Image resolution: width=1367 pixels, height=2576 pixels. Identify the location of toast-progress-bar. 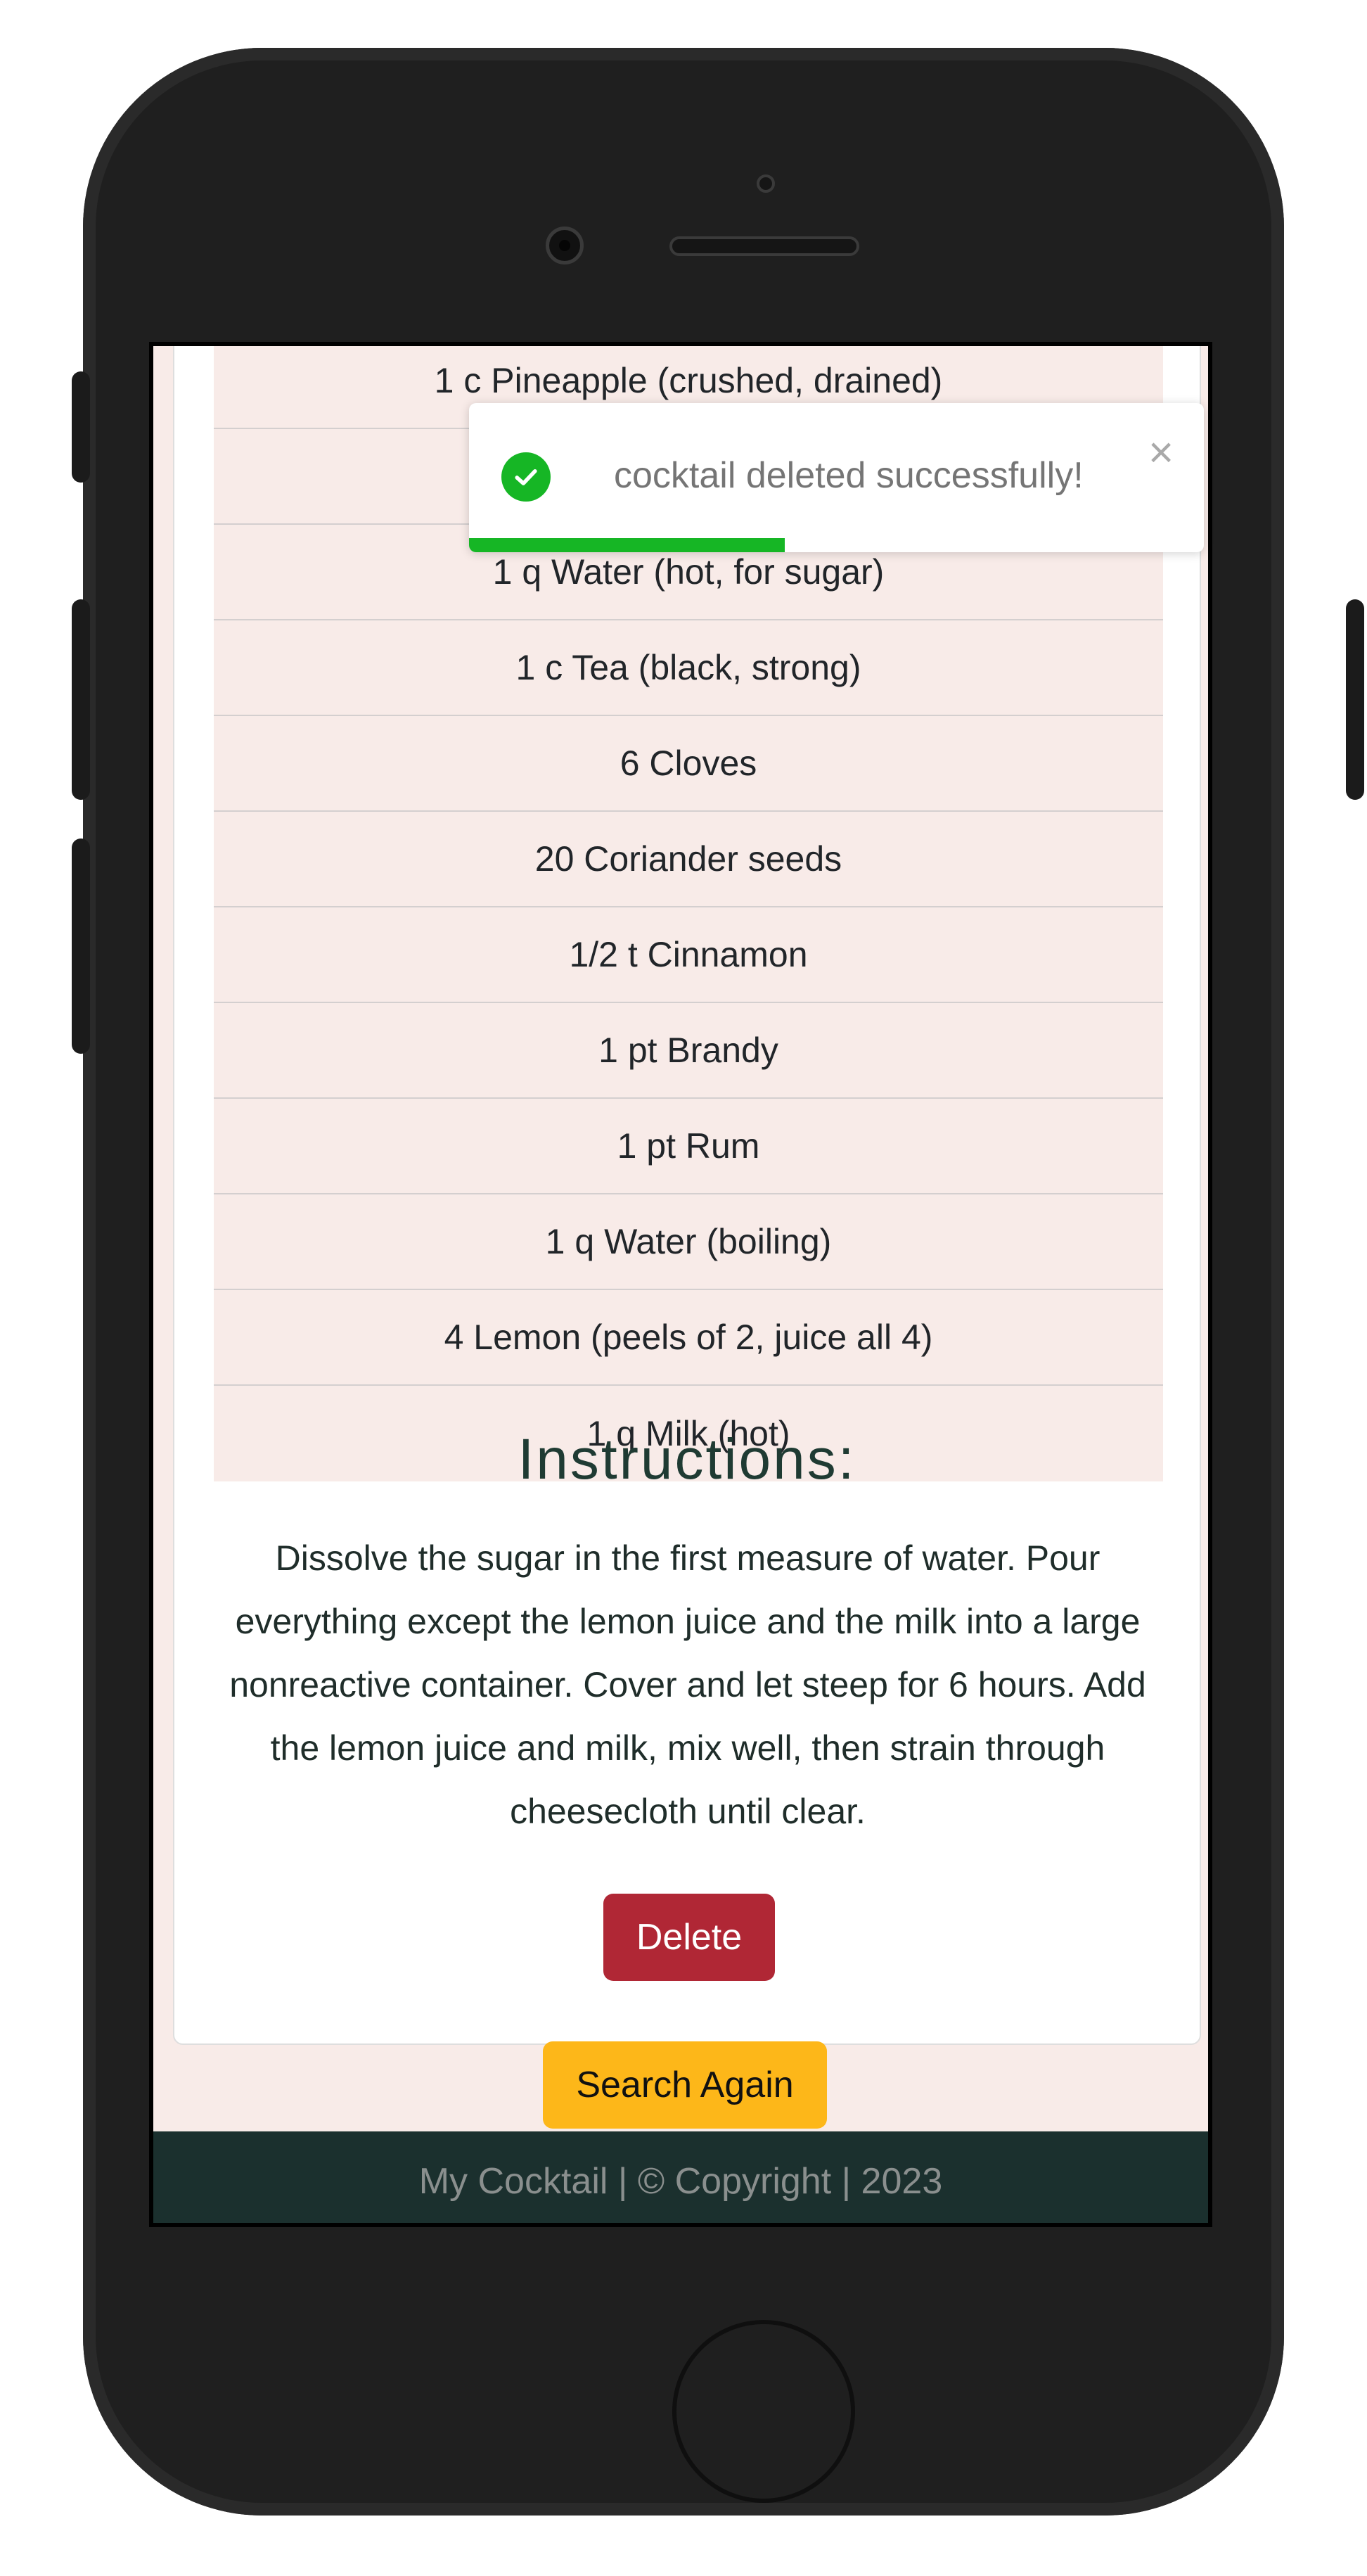
(627, 545).